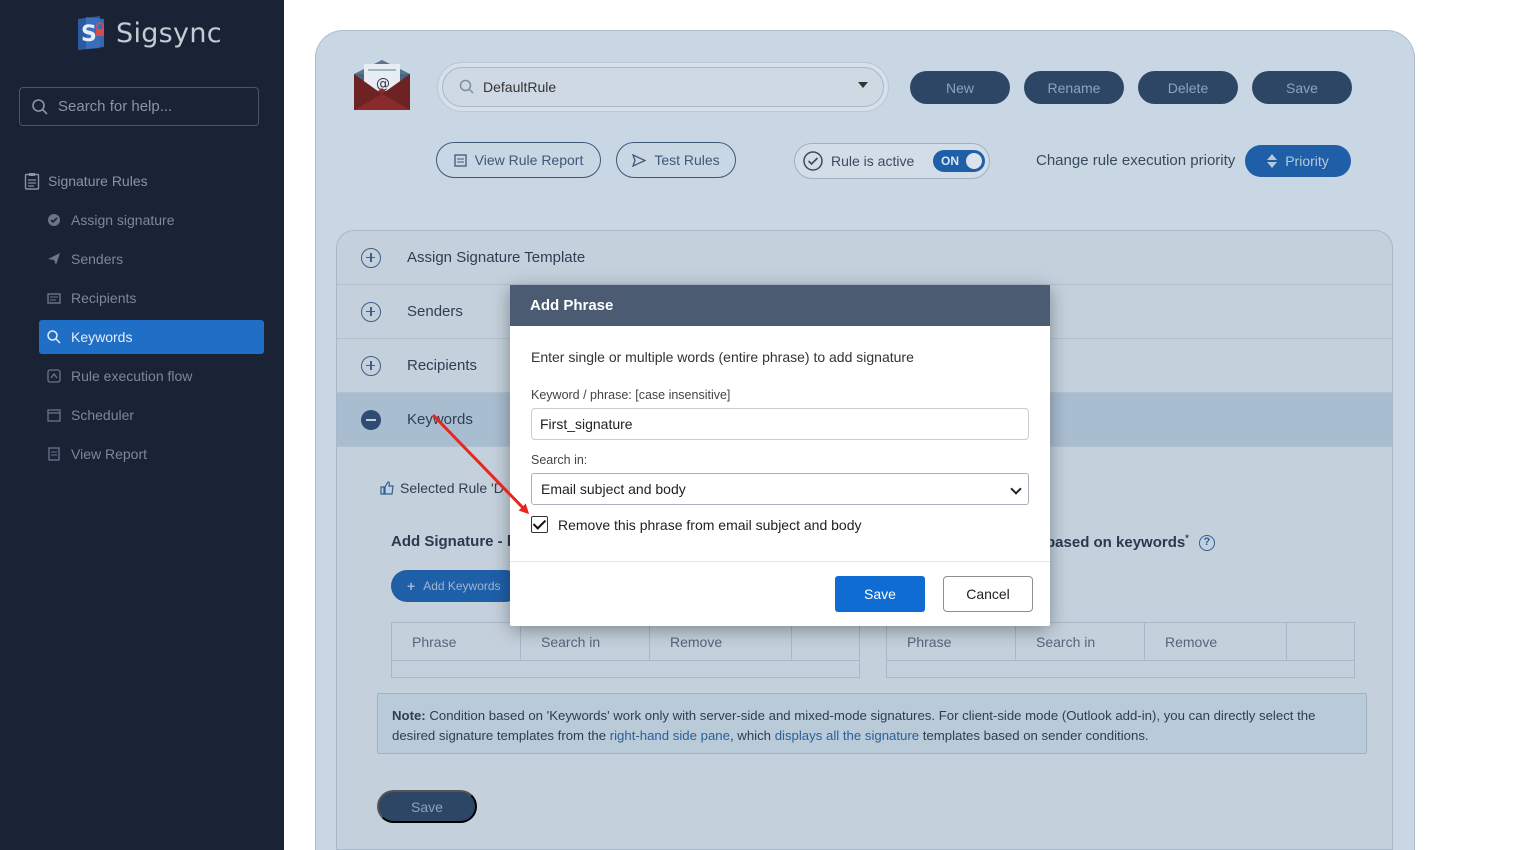  I want to click on sidebar-section-label: Signature Rules, so click(98, 181).